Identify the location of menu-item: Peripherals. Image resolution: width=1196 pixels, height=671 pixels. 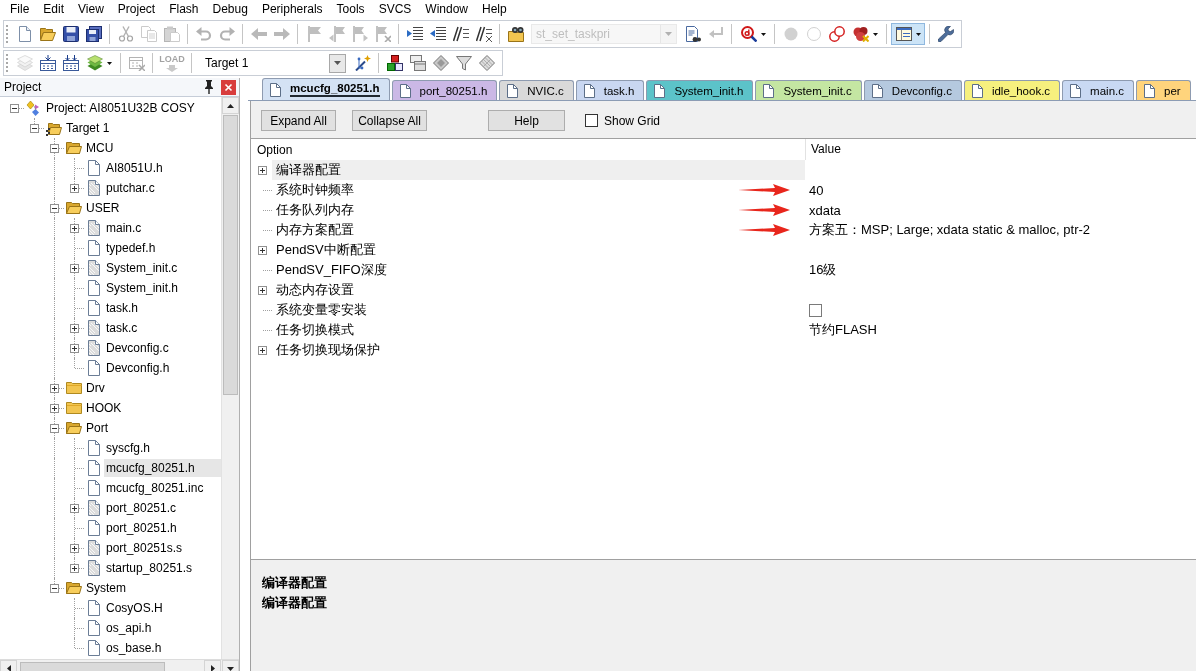
(292, 9).